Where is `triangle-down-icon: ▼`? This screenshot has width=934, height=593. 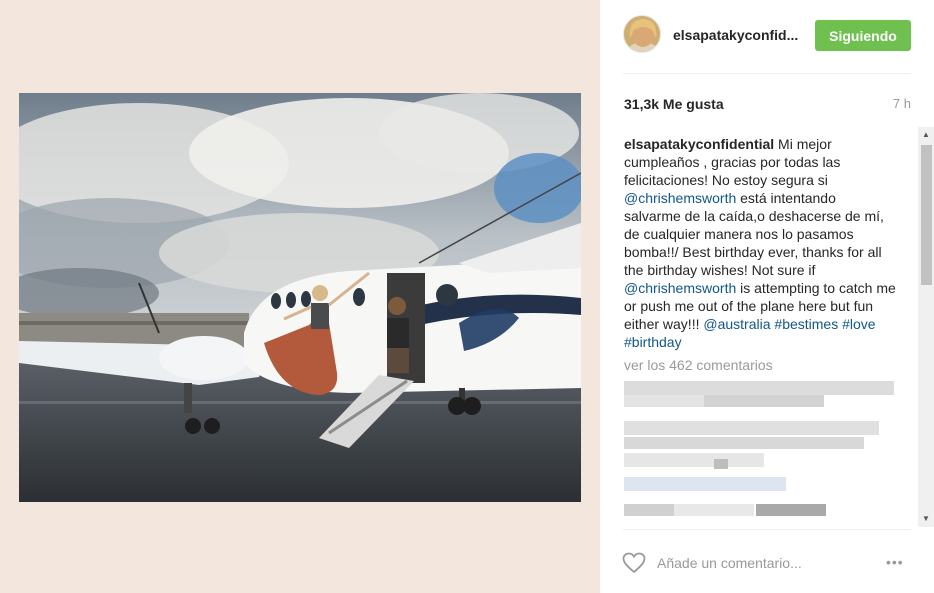 triangle-down-icon: ▼ is located at coordinates (926, 519).